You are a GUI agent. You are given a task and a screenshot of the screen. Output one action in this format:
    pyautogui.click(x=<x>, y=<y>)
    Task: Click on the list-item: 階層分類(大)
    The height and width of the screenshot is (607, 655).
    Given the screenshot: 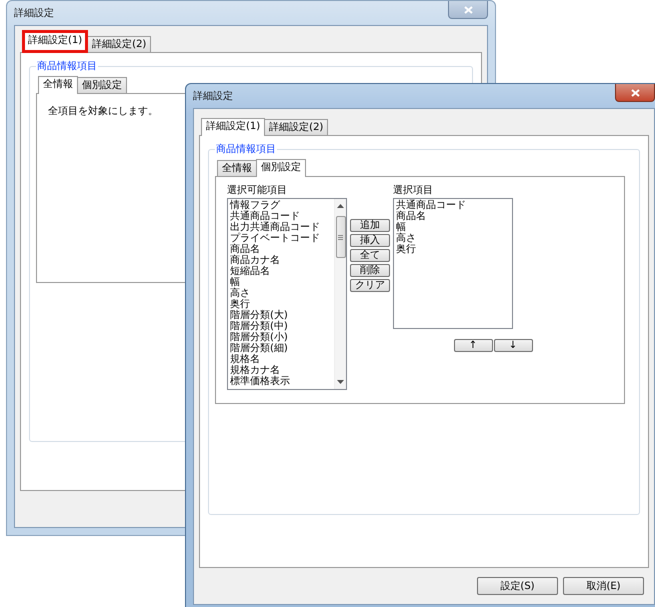 What is the action you would take?
    pyautogui.click(x=281, y=315)
    